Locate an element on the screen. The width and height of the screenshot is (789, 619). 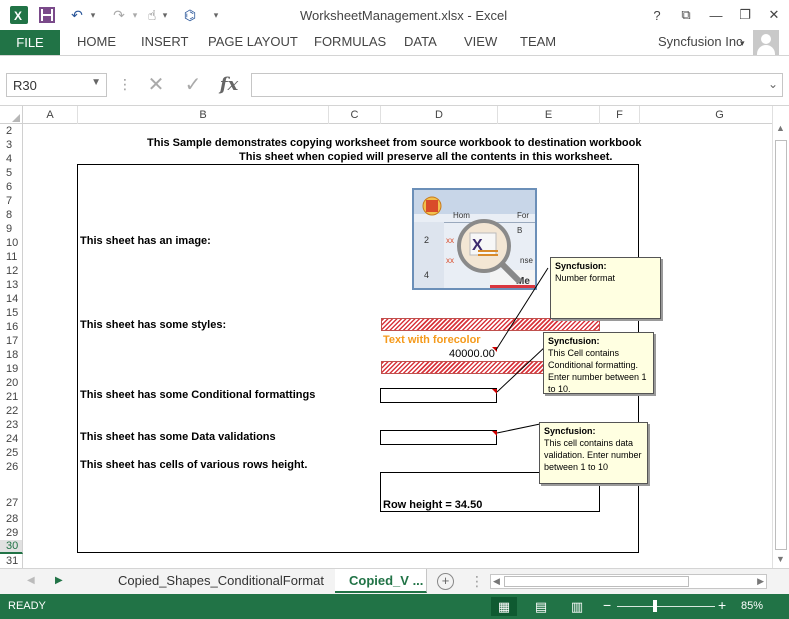
zoom-slider-thumb is located at coordinates (655, 606).